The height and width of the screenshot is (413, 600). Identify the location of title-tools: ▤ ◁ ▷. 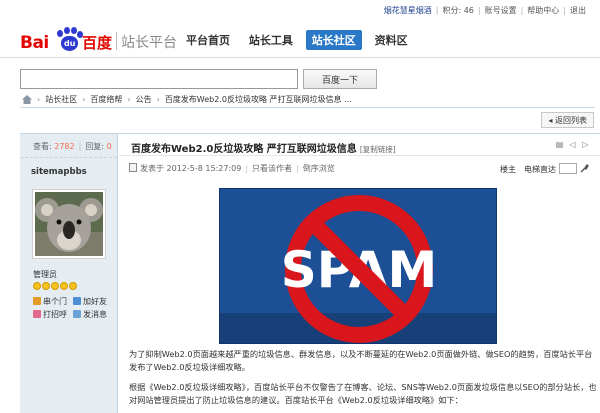
(570, 145).